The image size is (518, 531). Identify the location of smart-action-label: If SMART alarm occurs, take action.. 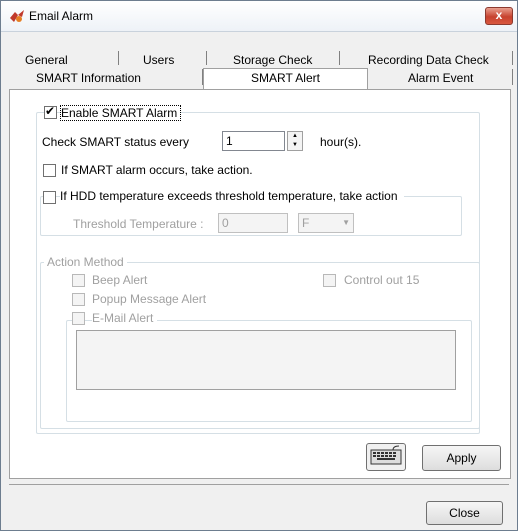
(157, 170).